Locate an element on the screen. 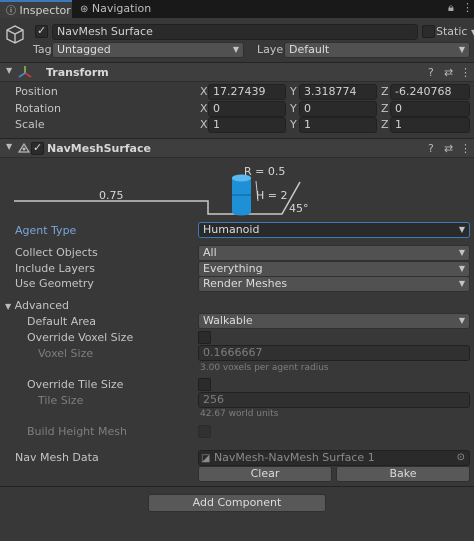  add-component-button: Add Component is located at coordinates (237, 503).